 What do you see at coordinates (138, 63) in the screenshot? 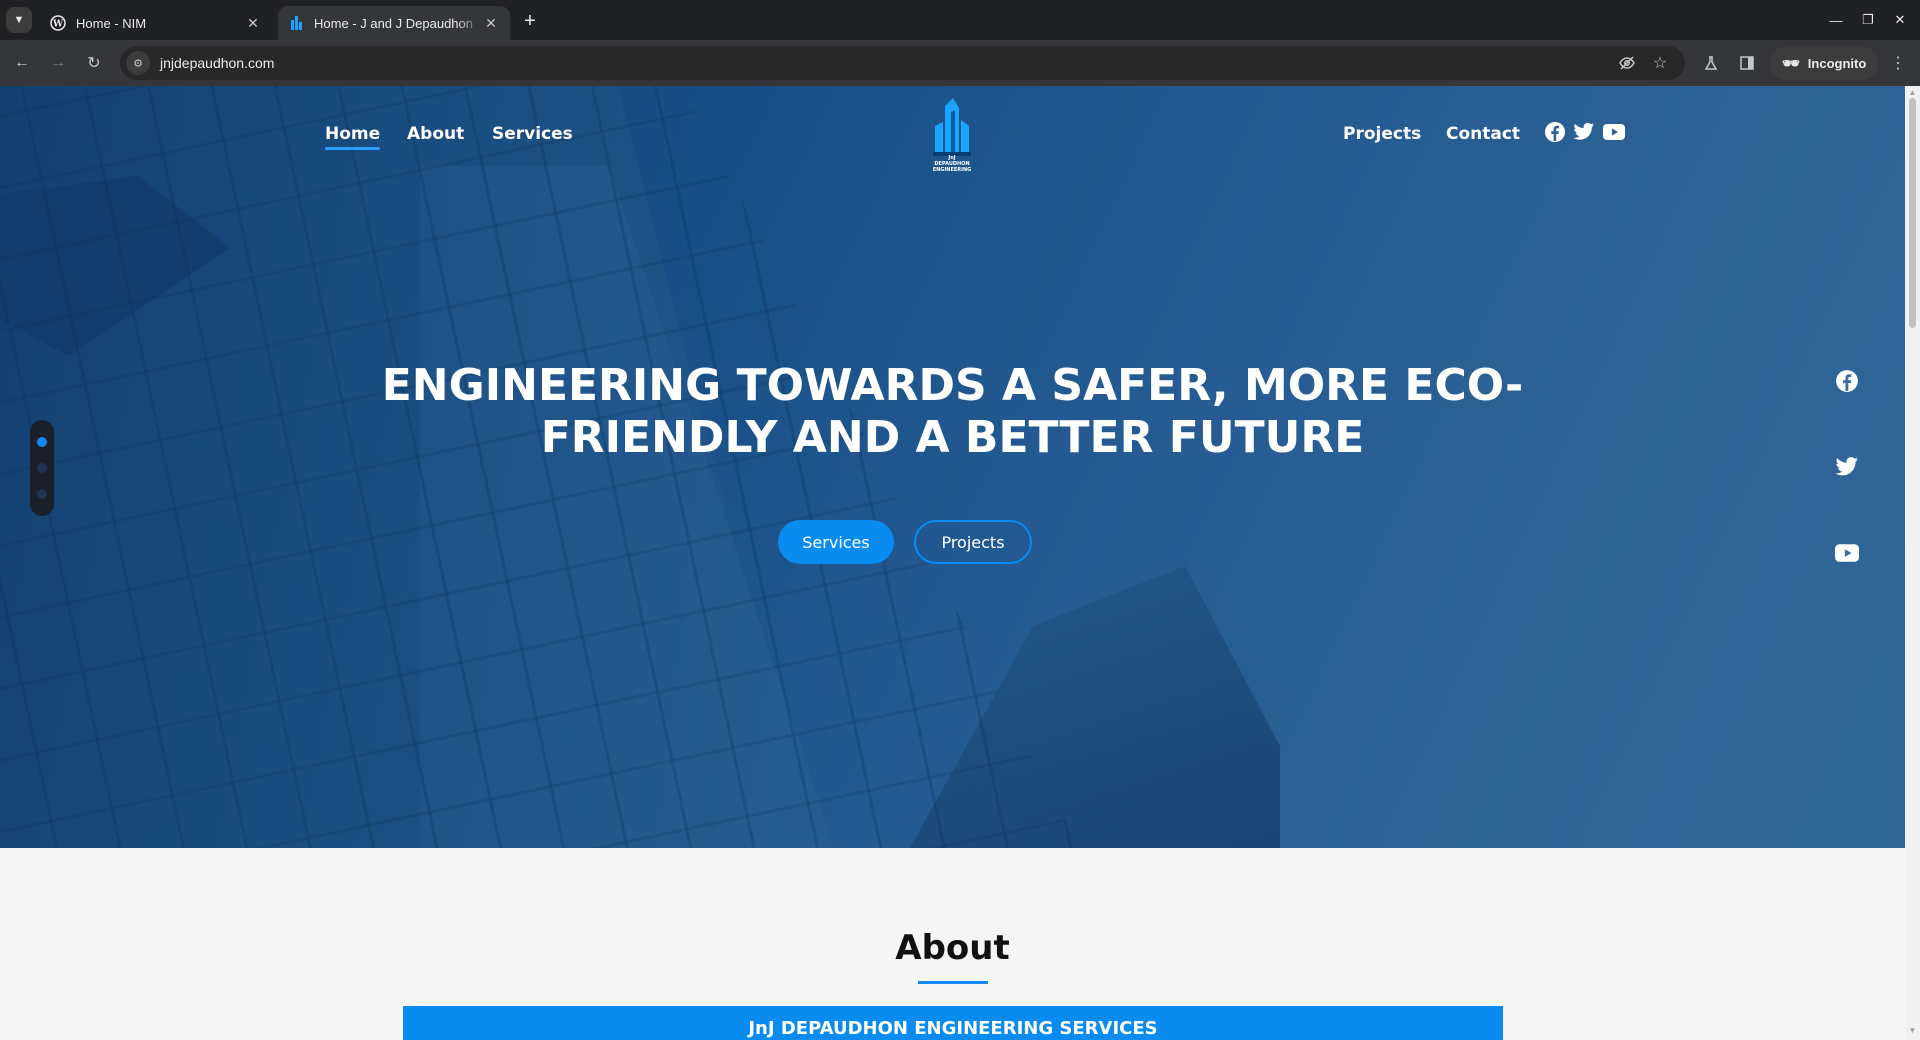
I see `site-info-icon: ⚙` at bounding box center [138, 63].